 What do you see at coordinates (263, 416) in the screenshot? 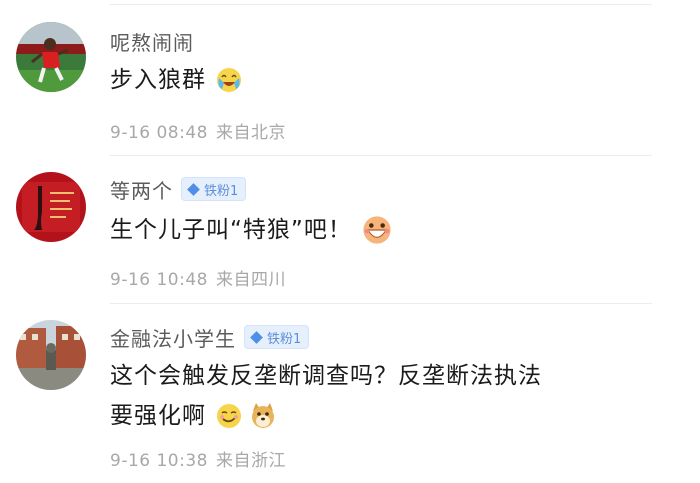
I see `doge-emoji` at bounding box center [263, 416].